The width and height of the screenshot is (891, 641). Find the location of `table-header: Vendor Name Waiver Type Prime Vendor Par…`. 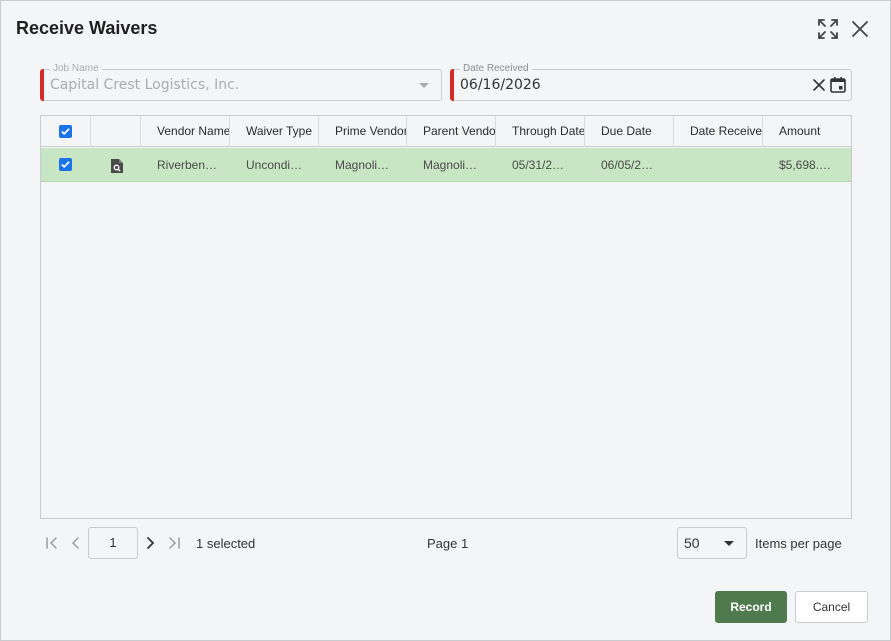

table-header: Vendor Name Waiver Type Prime Vendor Par… is located at coordinates (446, 131).